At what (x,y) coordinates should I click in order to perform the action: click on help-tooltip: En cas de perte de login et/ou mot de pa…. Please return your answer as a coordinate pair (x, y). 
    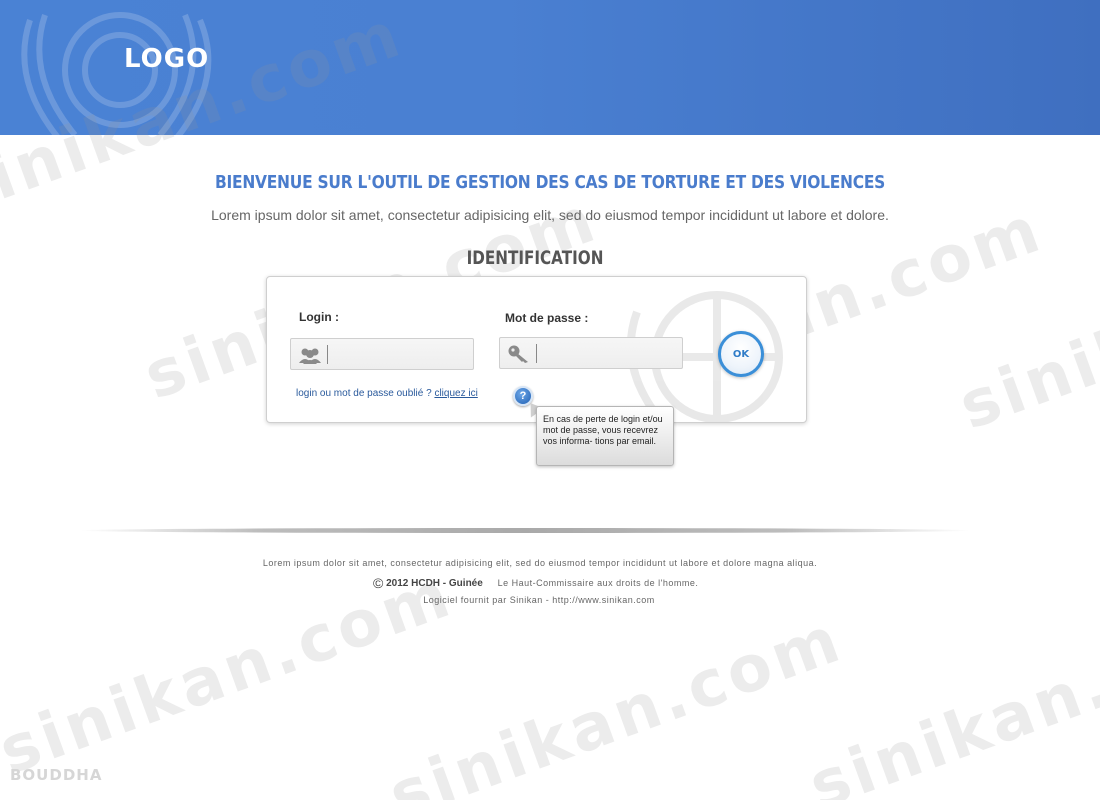
    Looking at the image, I should click on (605, 436).